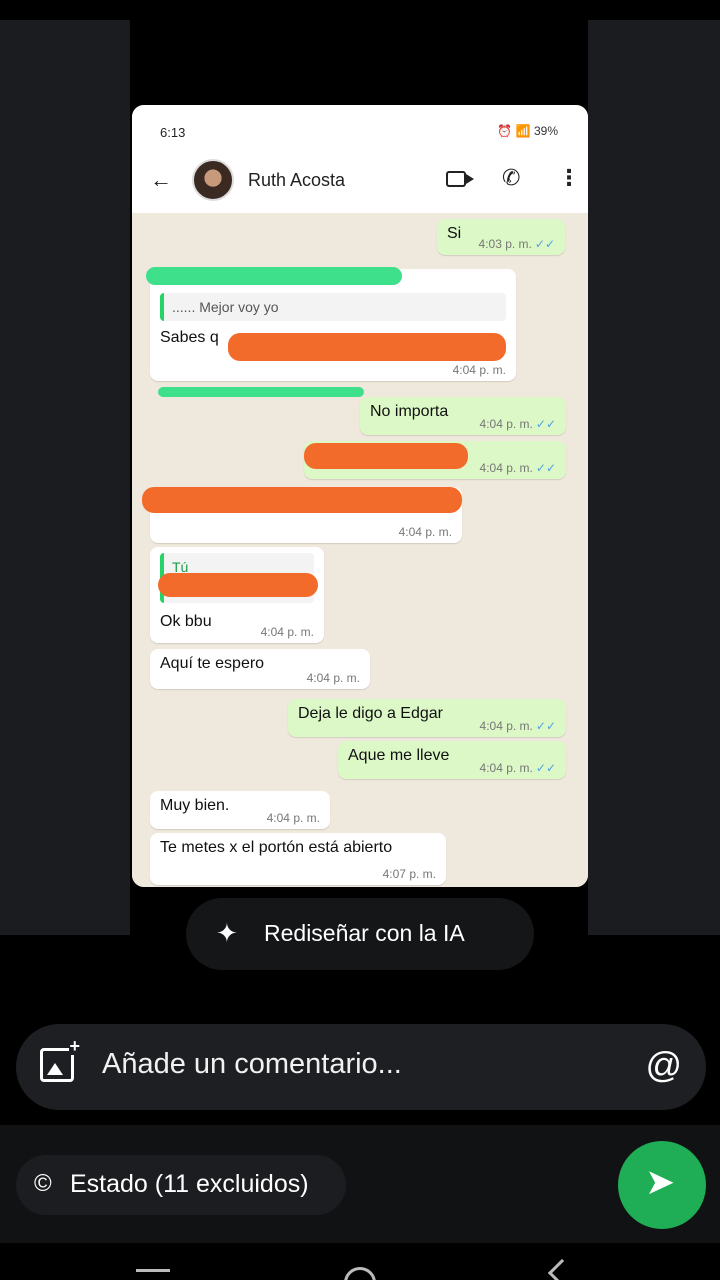 The width and height of the screenshot is (720, 1280). Describe the element at coordinates (654, 477) in the screenshot. I see `right-background-panel` at that location.